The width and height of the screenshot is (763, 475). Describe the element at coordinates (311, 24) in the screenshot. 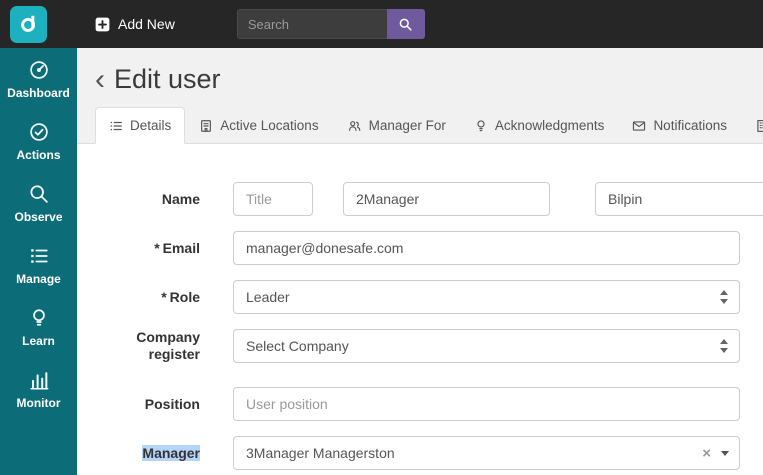

I see `search-input` at that location.